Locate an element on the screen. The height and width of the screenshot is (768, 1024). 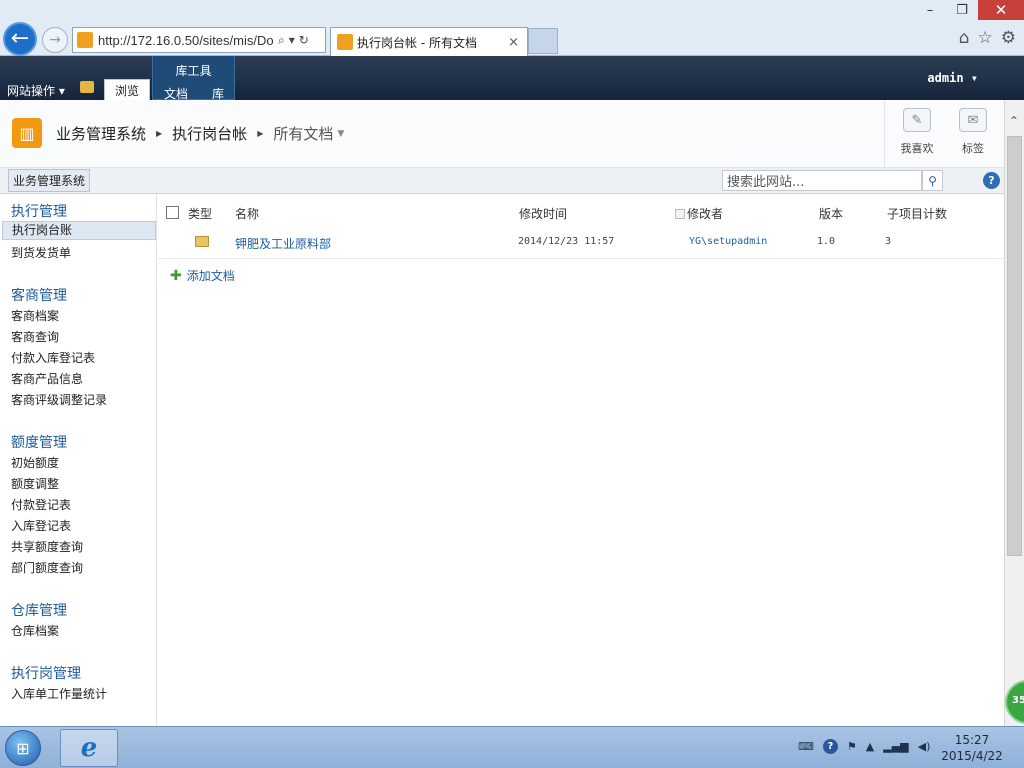
ql-item-merchant-products: 客商产品信息 is located at coordinates (47, 378).